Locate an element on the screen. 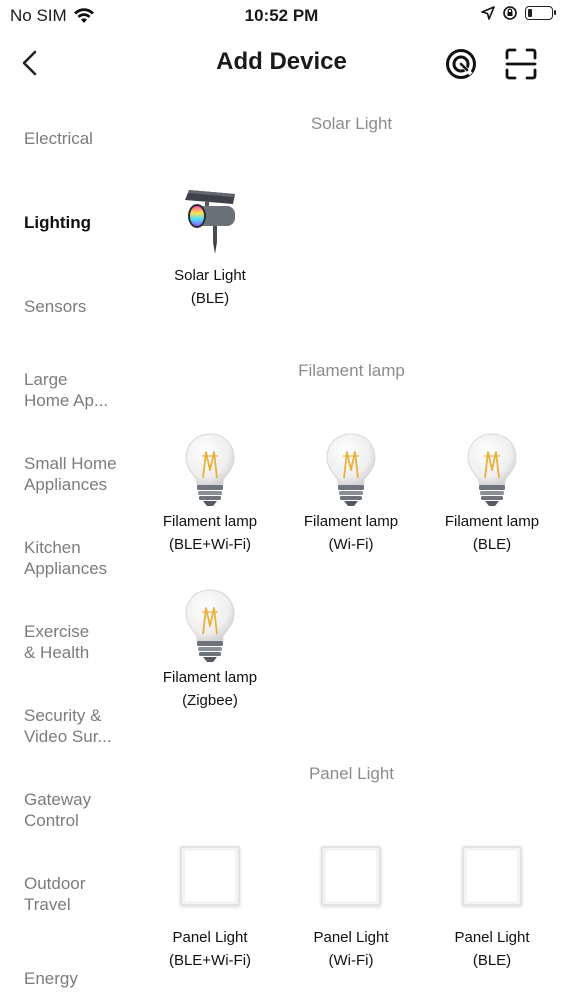 Image resolution: width=563 pixels, height=1000 pixels. sidebar-item-electrical: Electrical is located at coordinates (84, 138).